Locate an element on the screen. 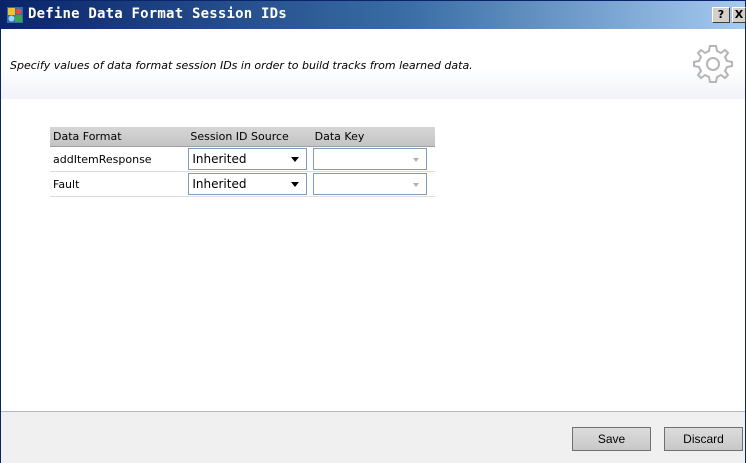  grid-header-row: Data Format Session ID Source Data Key is located at coordinates (242, 137).